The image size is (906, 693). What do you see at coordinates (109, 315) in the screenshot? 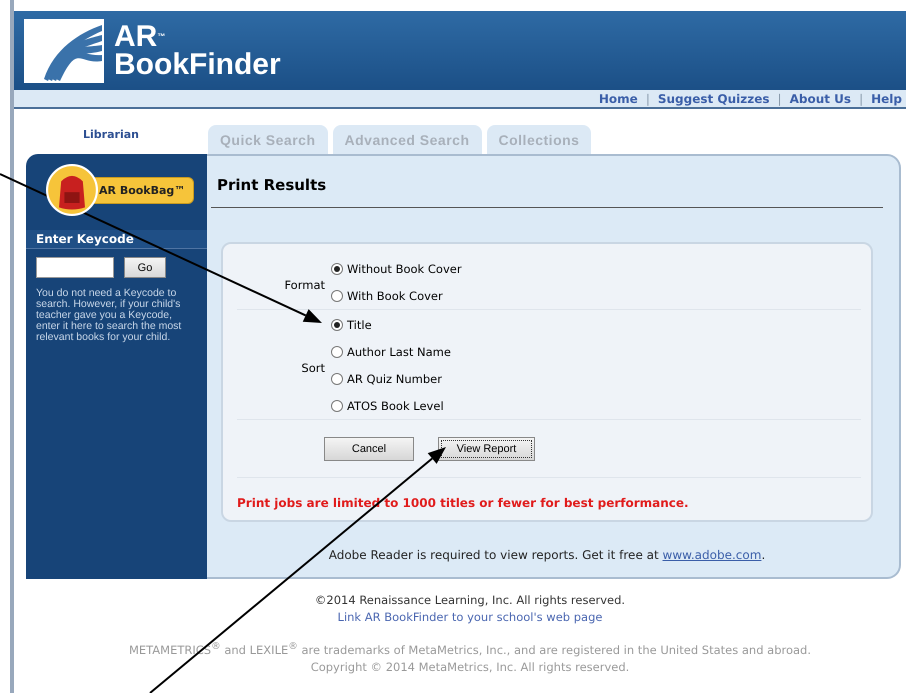
I see `keycode-help-text: You do not need a Keycode to search. However, if your child's teacher gave you a Keycode, enter it here to search the most relevant books for your child.` at bounding box center [109, 315].